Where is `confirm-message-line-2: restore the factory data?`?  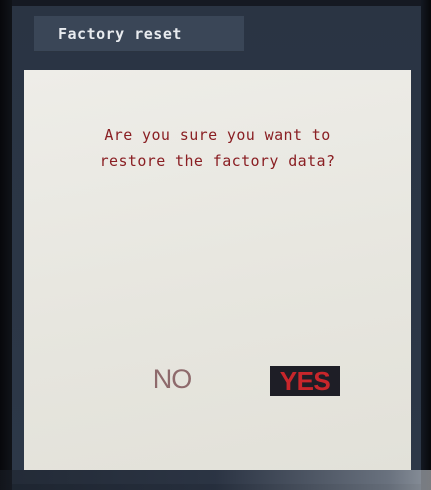
confirm-message-line-2: restore the factory data? is located at coordinates (217, 161).